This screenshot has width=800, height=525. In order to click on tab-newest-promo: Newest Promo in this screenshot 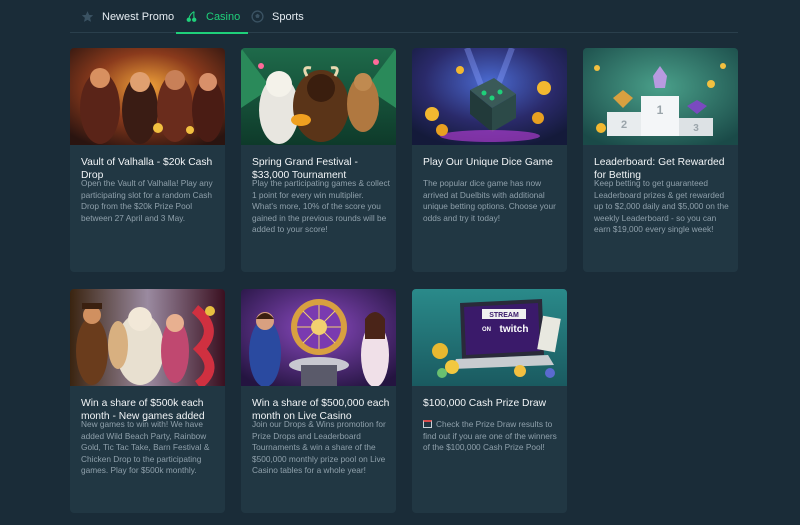, I will do `click(127, 16)`.